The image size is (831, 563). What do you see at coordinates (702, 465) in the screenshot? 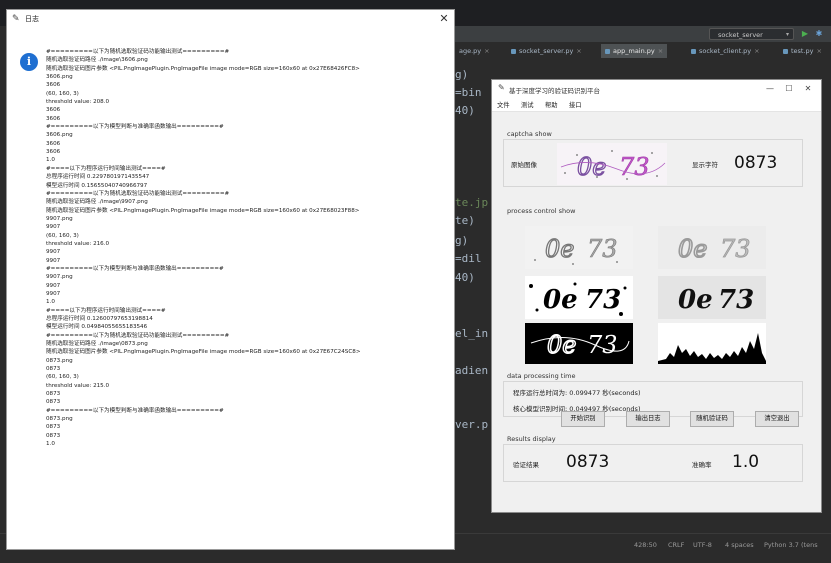
I see `accuracy-label: 准确率` at bounding box center [702, 465].